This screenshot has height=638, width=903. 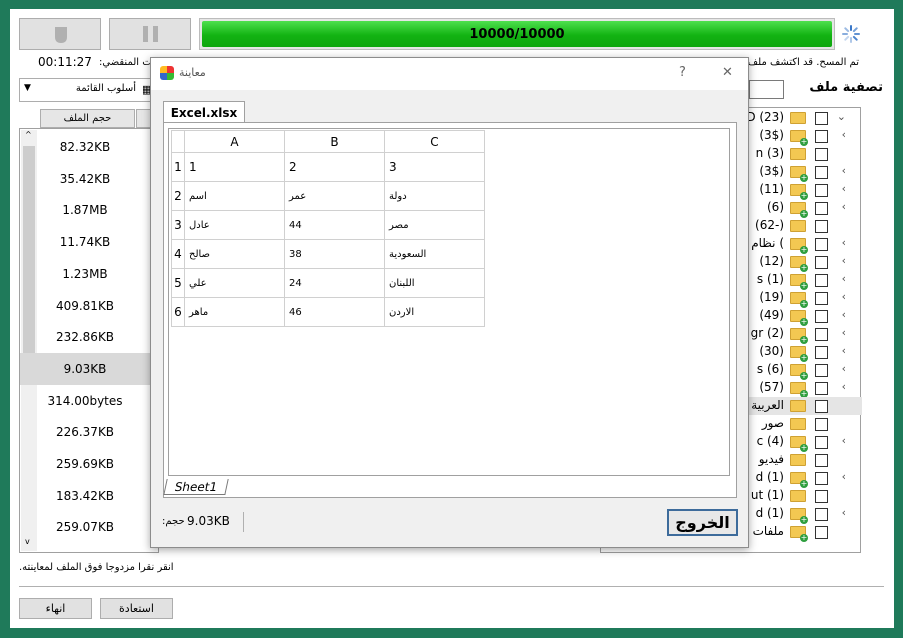 What do you see at coordinates (434, 225) in the screenshot?
I see `cell: مصر` at bounding box center [434, 225].